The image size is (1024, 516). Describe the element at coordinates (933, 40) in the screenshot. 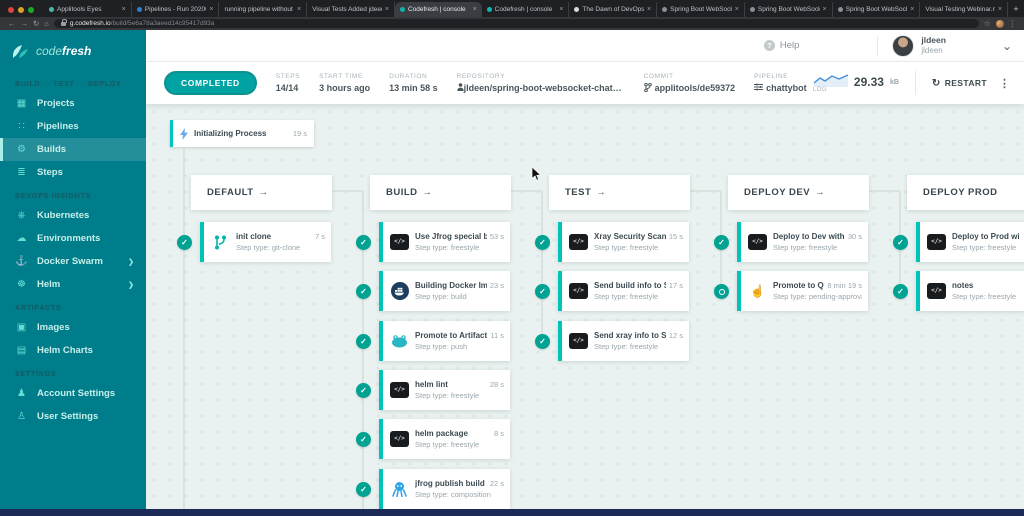

I see `user-name: jldeen` at that location.